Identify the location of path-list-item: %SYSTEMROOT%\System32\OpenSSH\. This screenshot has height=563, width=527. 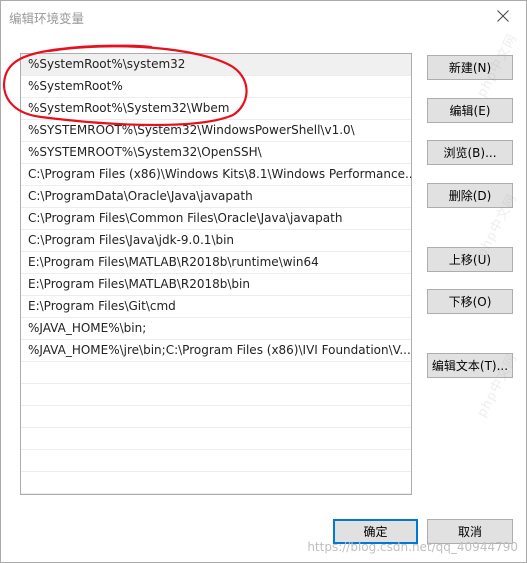
(216, 153).